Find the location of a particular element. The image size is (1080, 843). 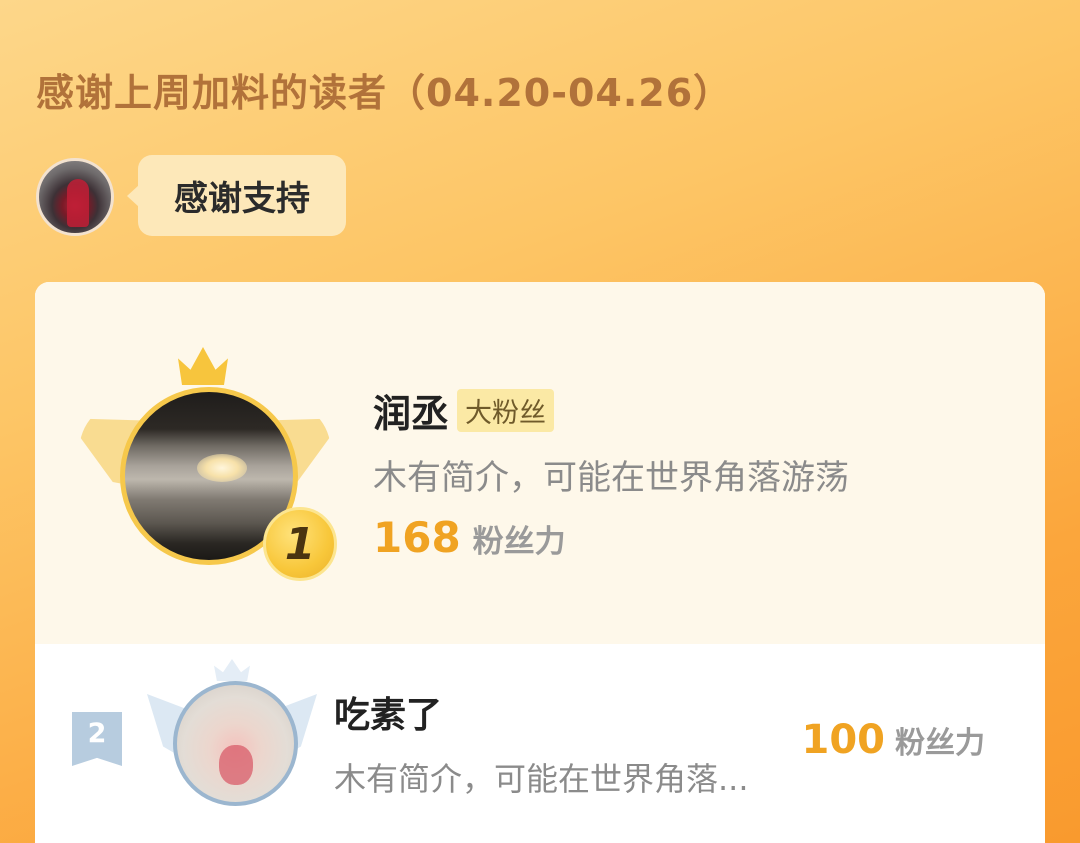

fan-power-value: 168 is located at coordinates (417, 537).